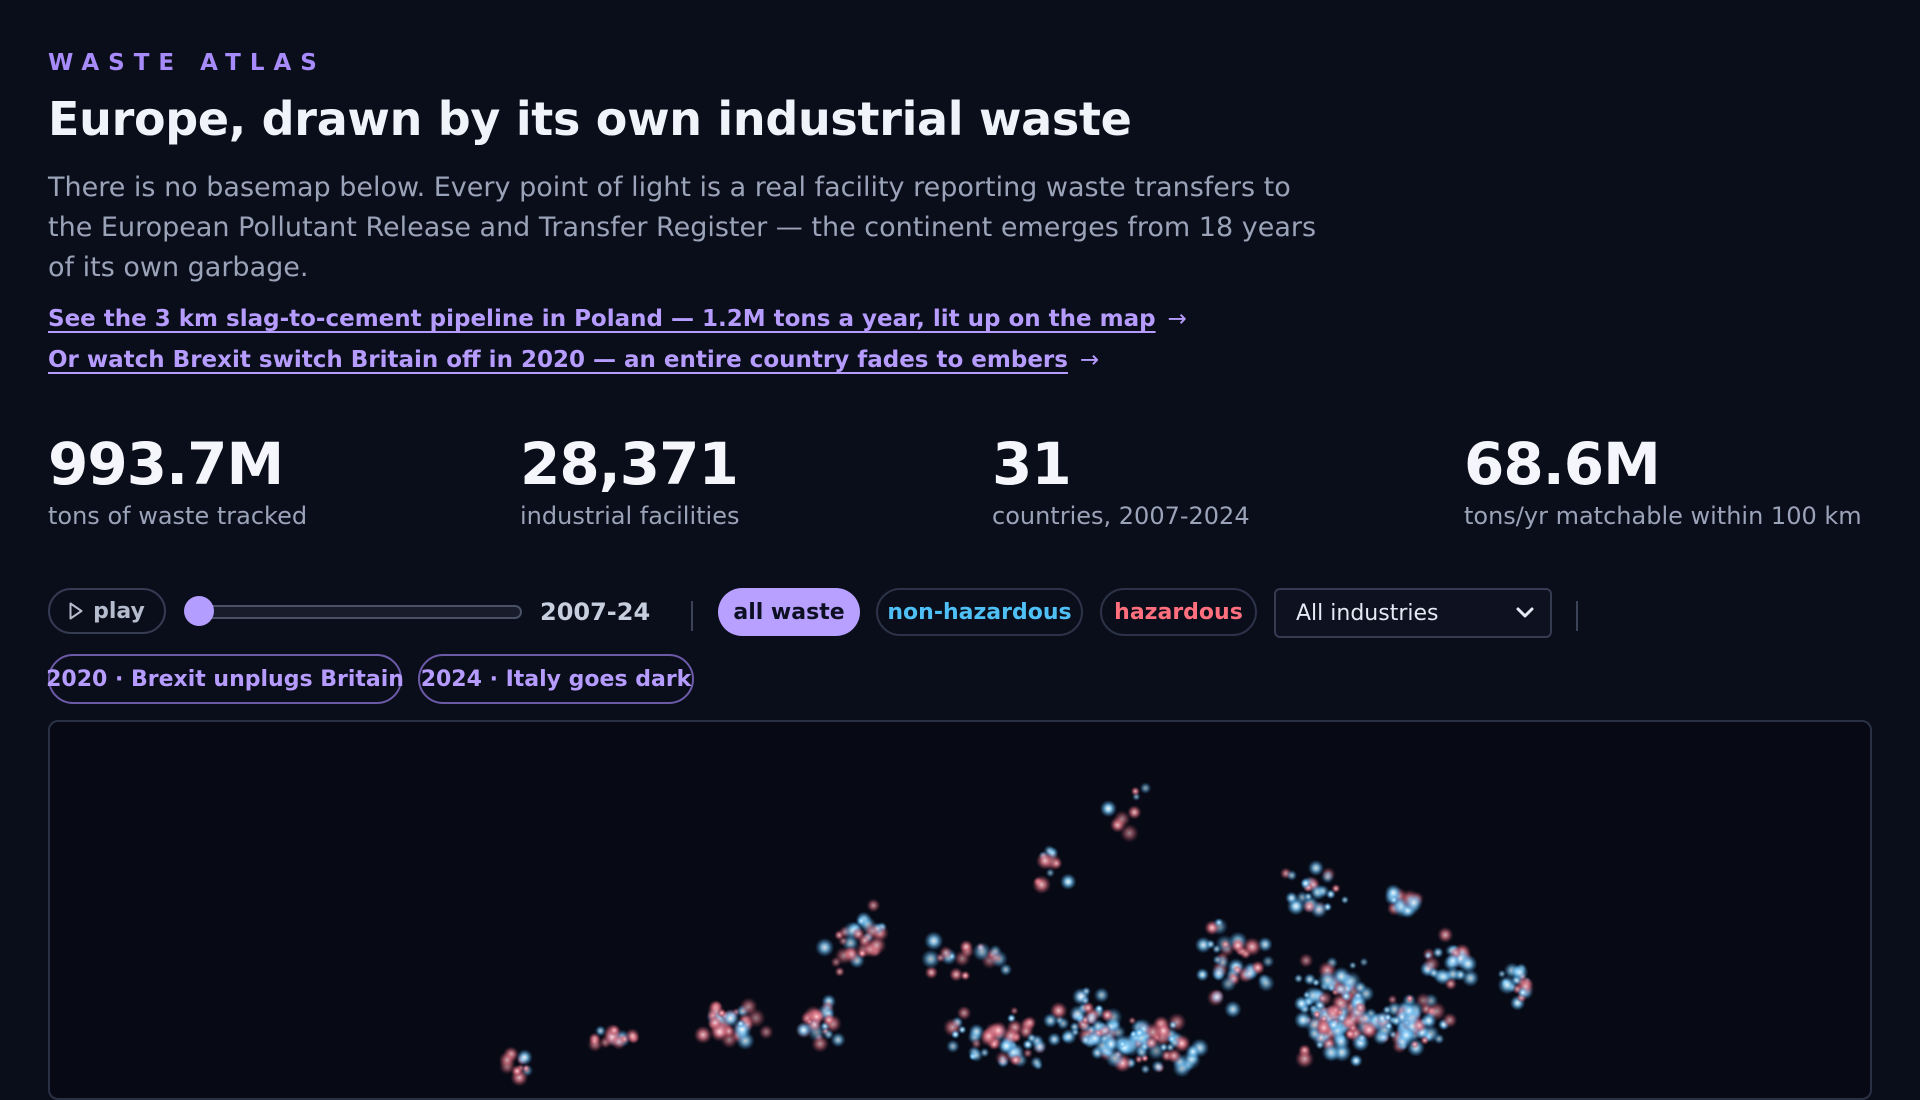  Describe the element at coordinates (1178, 612) in the screenshot. I see `filter-hazardous: hazardous` at that location.